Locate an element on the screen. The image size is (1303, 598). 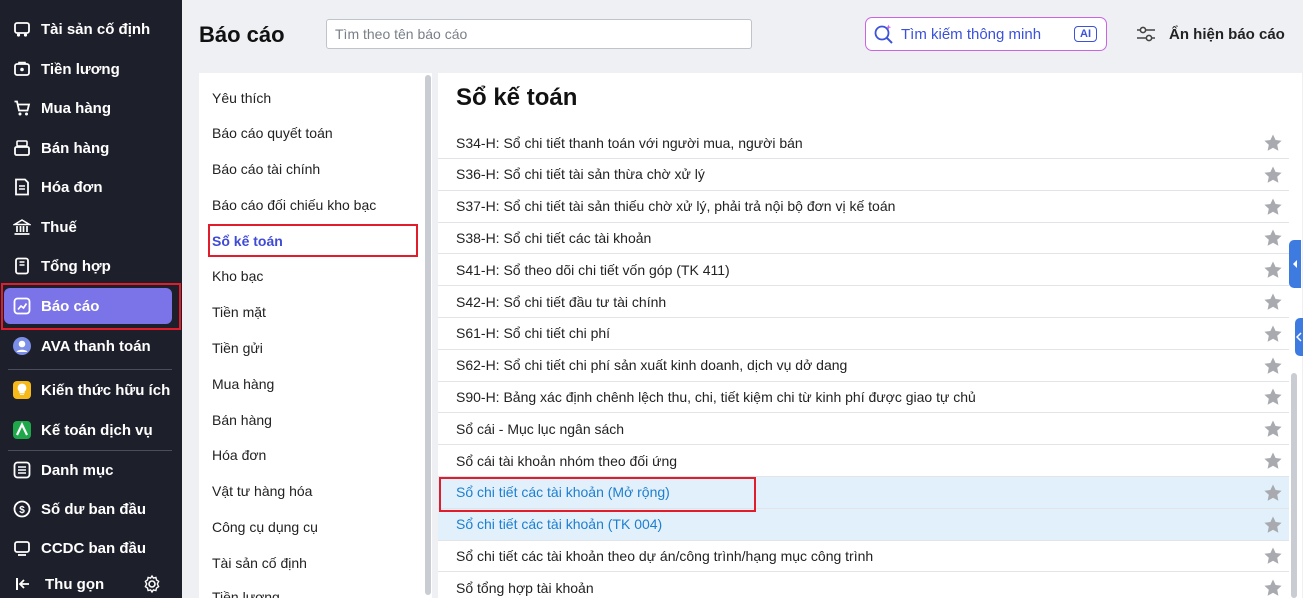
collapse-label: Thu gọn is located at coordinates (75, 584).